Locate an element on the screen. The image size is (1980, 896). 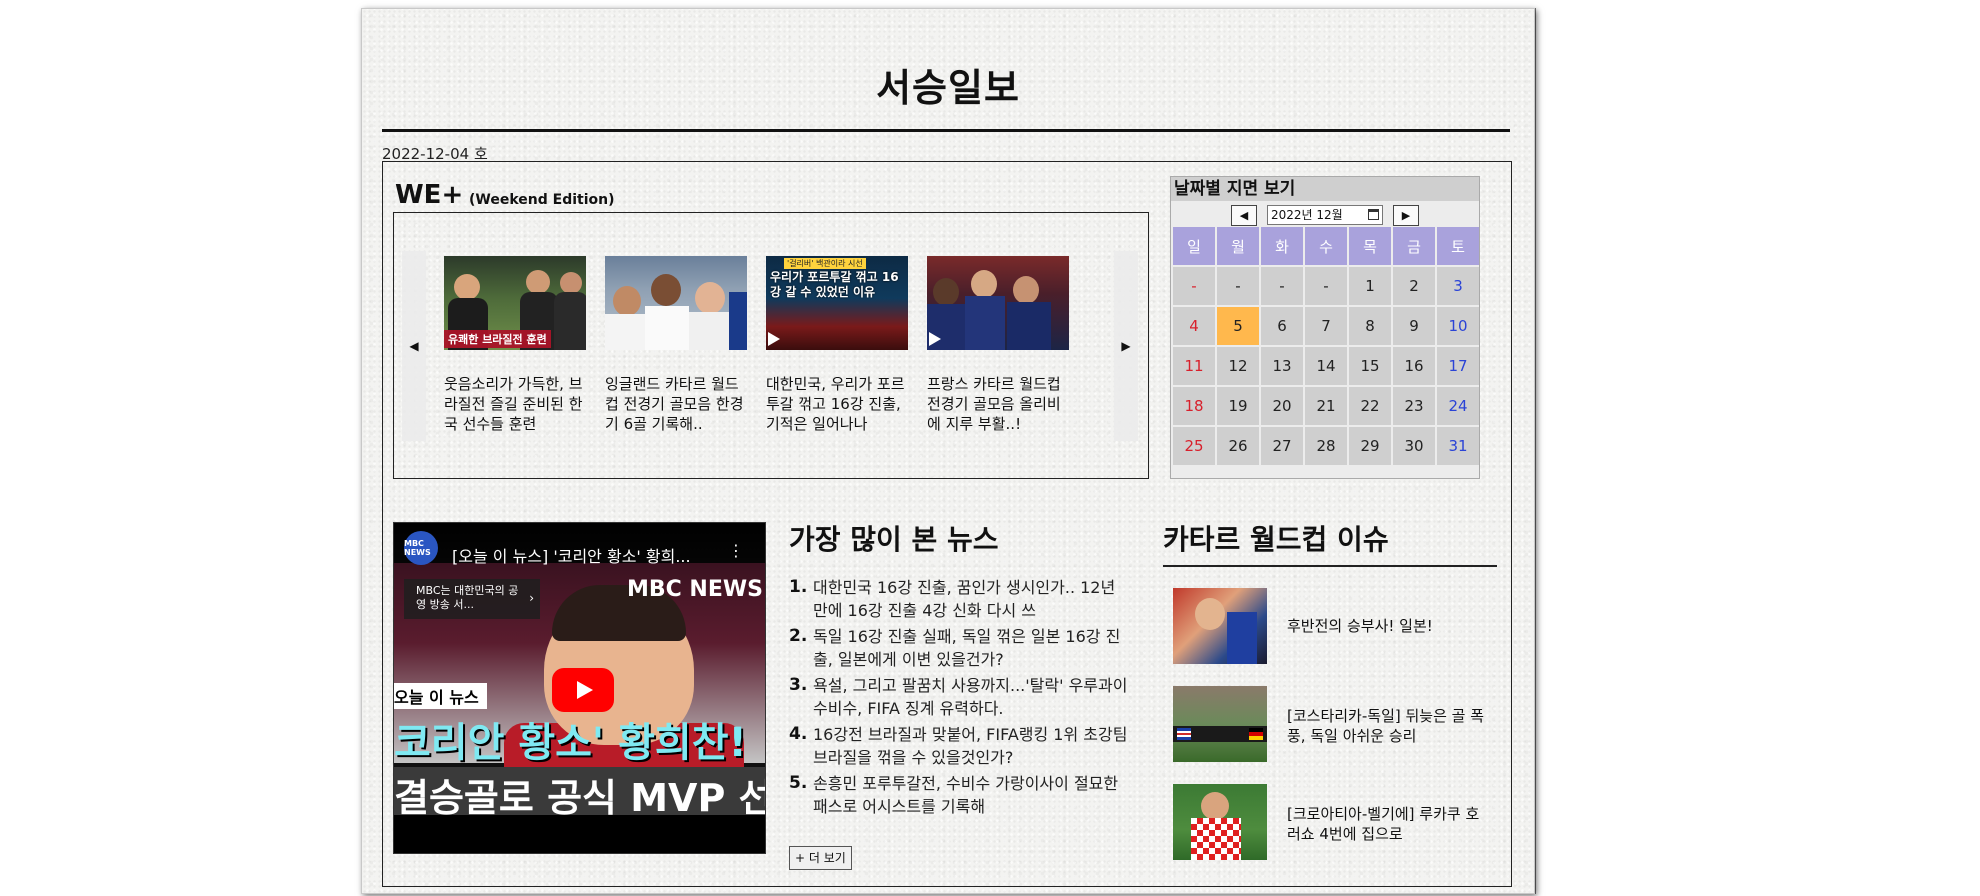
calendar-day: 21 is located at coordinates (1326, 406).